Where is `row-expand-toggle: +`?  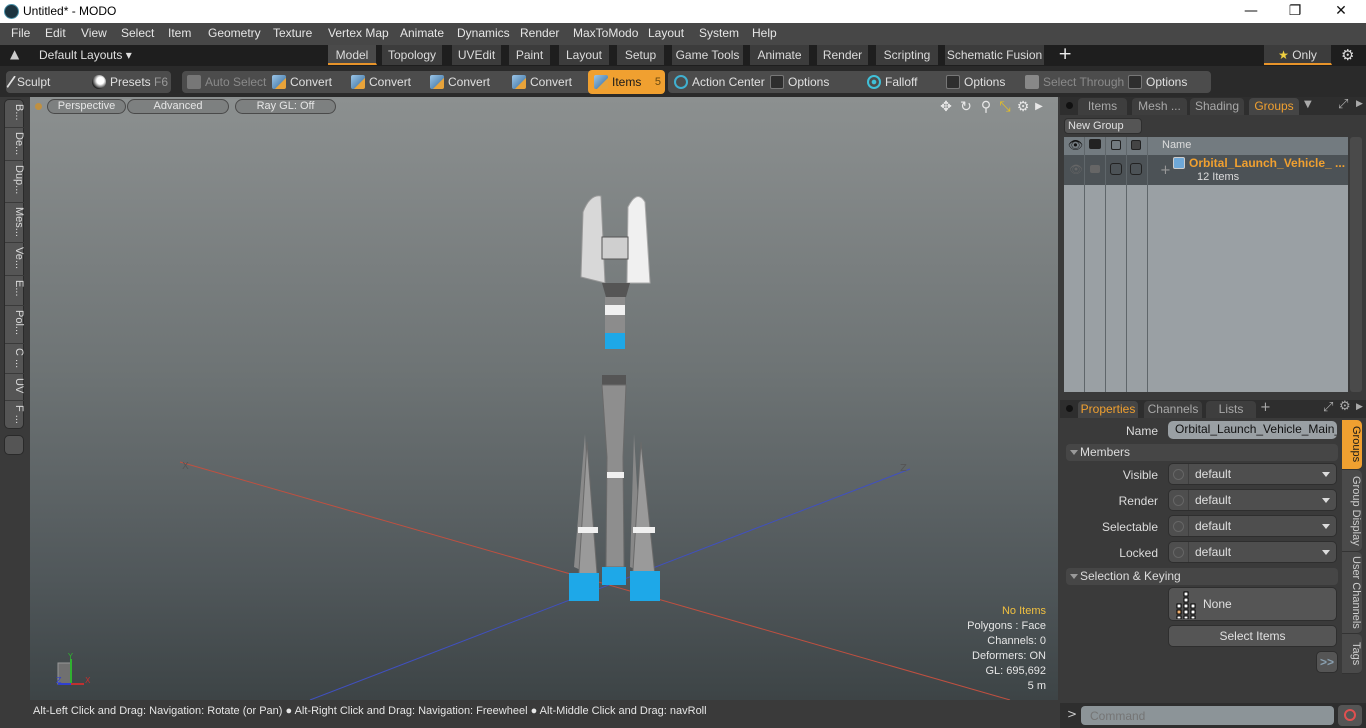 row-expand-toggle: + is located at coordinates (1165, 170).